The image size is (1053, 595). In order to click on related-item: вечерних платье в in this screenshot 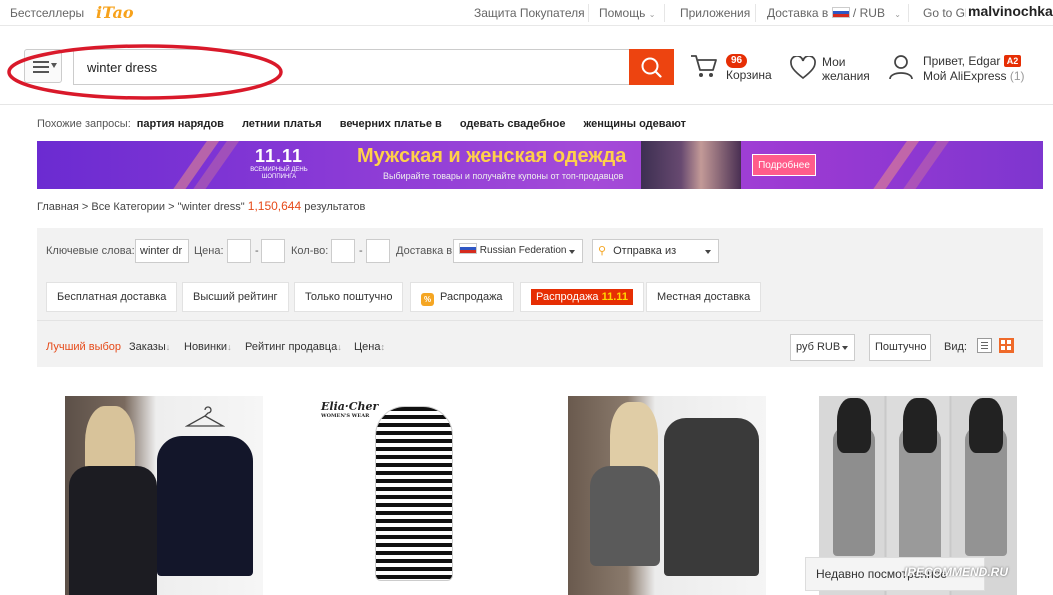, I will do `click(391, 124)`.